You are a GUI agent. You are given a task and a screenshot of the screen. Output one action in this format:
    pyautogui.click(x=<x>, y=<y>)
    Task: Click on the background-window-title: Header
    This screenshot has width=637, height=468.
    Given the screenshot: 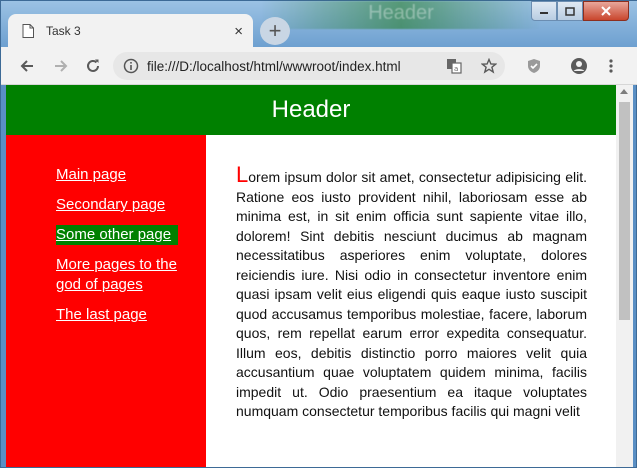 What is the action you would take?
    pyautogui.click(x=401, y=15)
    